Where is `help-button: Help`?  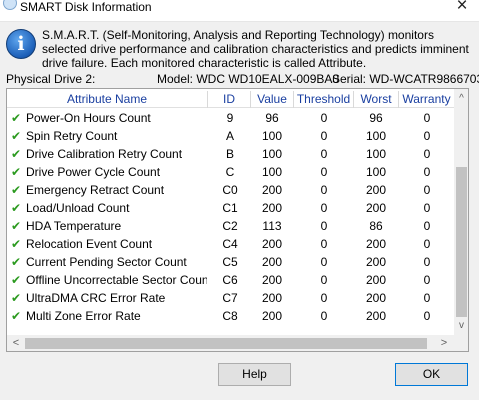
help-button: Help is located at coordinates (254, 374).